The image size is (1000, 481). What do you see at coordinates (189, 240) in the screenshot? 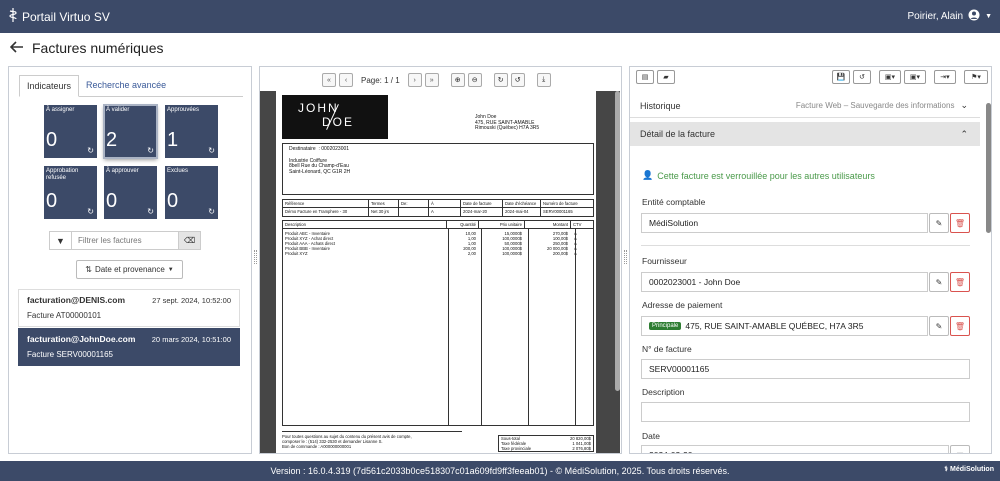
I see `clear-filter-icon: ⌫` at bounding box center [189, 240].